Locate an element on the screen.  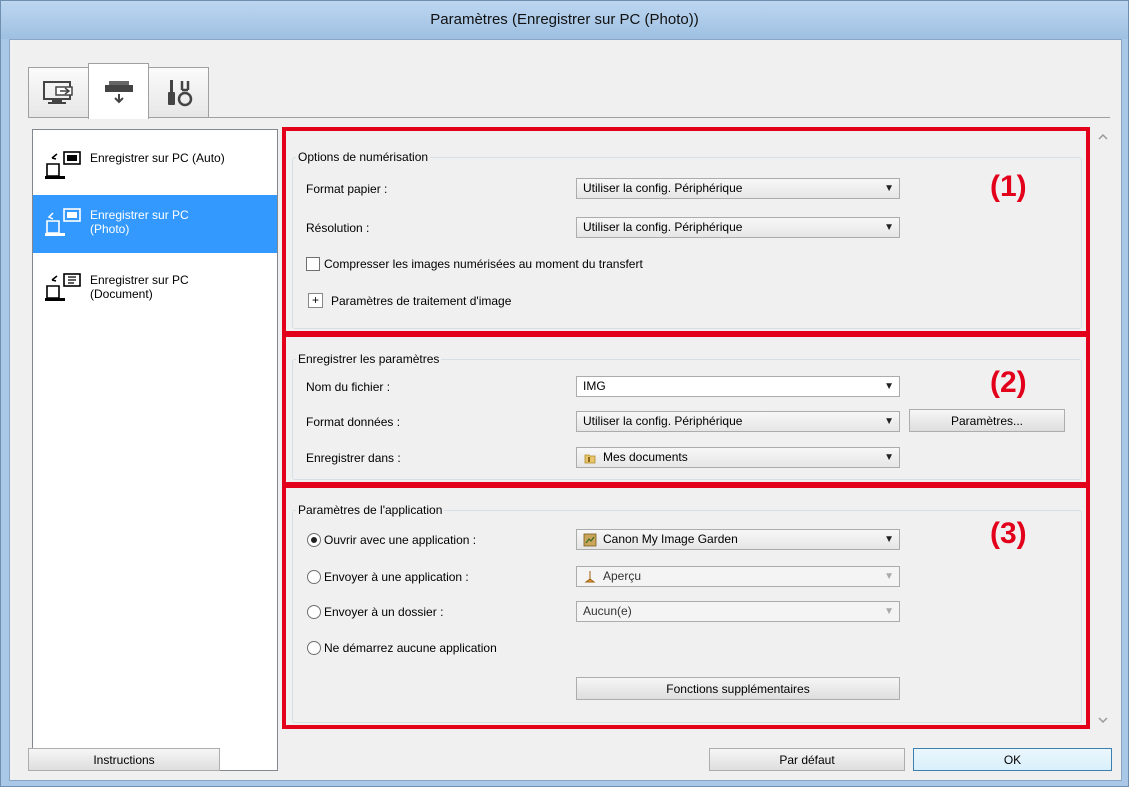
preview-app-icon is located at coordinates (590, 576).